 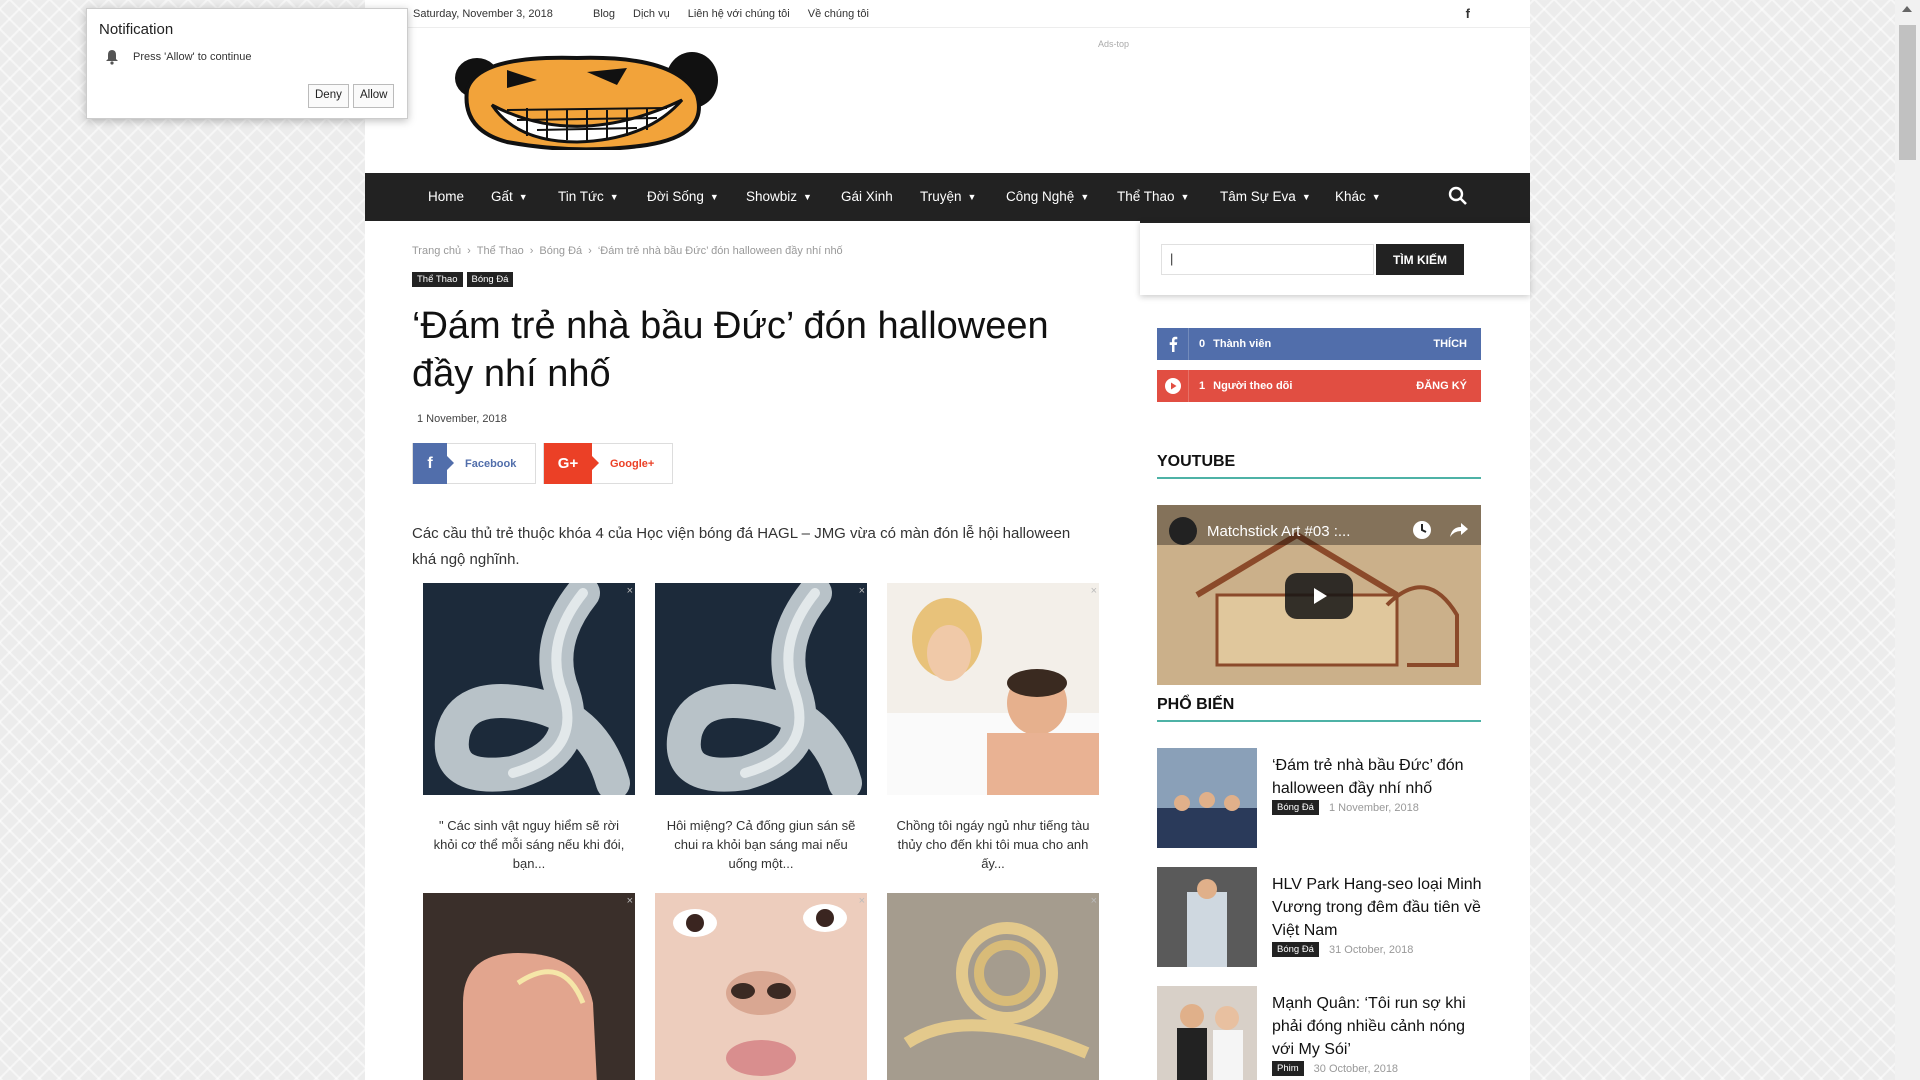 What do you see at coordinates (838, 14) in the screenshot?
I see `top-link-about: Về chúng tôi` at bounding box center [838, 14].